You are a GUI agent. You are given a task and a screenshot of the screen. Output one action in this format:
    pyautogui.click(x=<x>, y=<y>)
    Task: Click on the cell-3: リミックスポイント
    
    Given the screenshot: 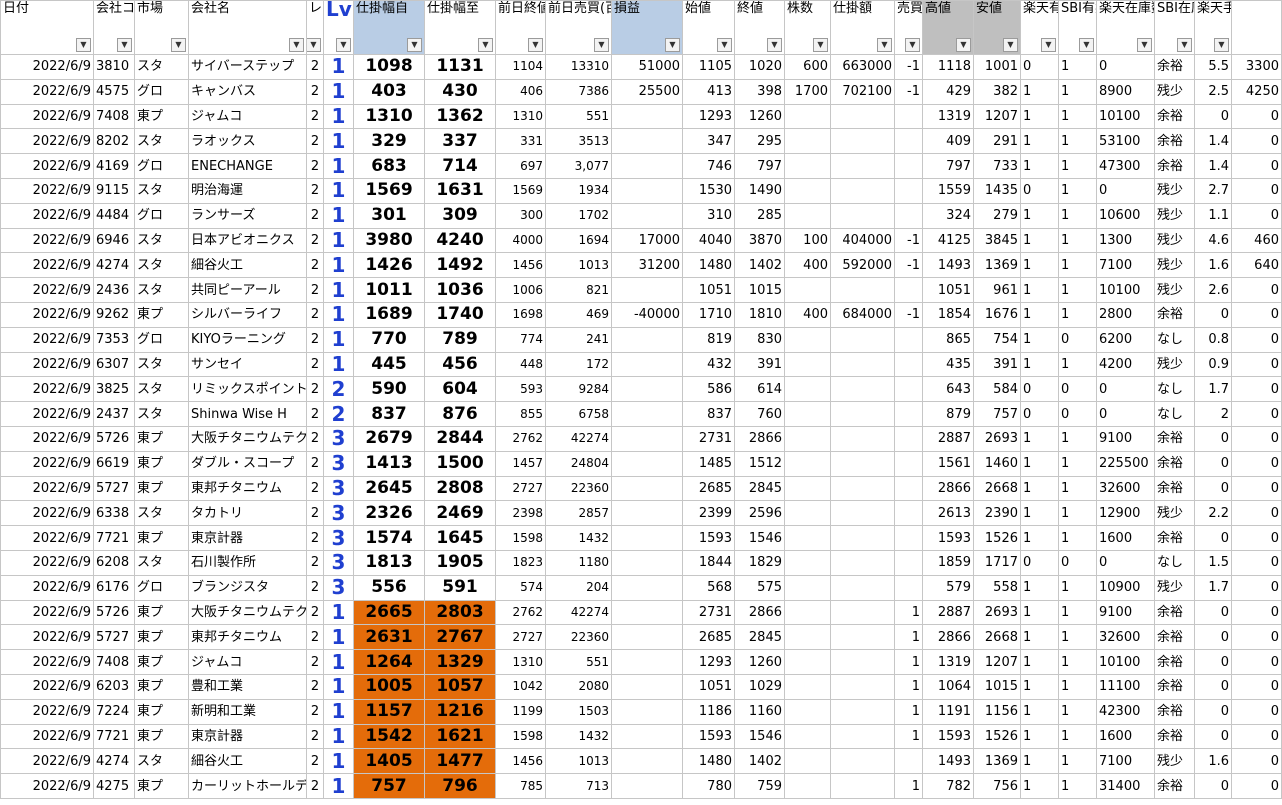 What is the action you would take?
    pyautogui.click(x=247, y=389)
    